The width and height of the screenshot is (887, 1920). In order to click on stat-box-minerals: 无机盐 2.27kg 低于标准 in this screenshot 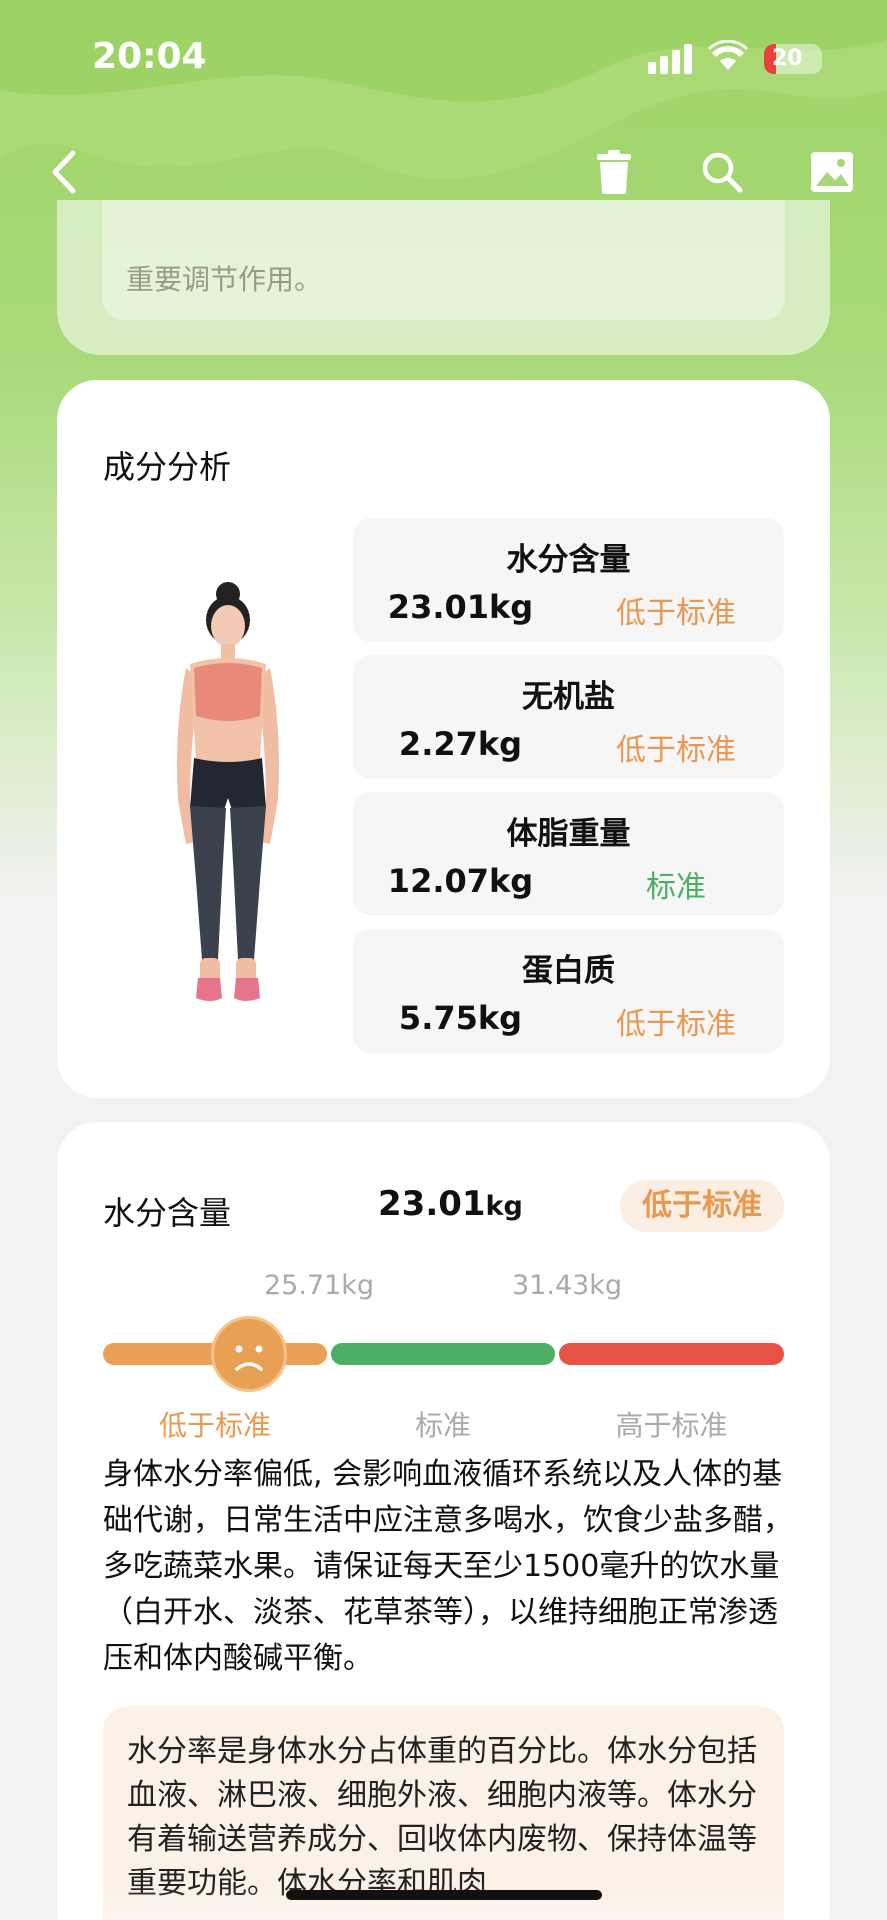, I will do `click(568, 717)`.